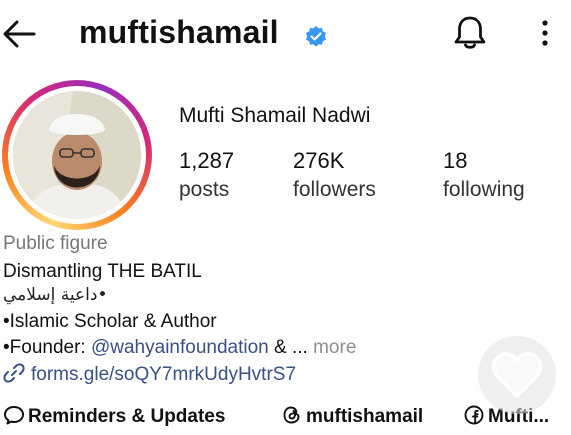 Image resolution: width=571 pixels, height=435 pixels. Describe the element at coordinates (163, 374) in the screenshot. I see `bio-link-text: forms.gle/soQY7mrkUdyHvtrS7` at that location.